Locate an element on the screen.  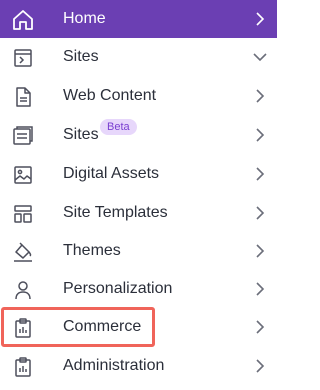
menu-item-web-content: Web Content is located at coordinates (138, 96).